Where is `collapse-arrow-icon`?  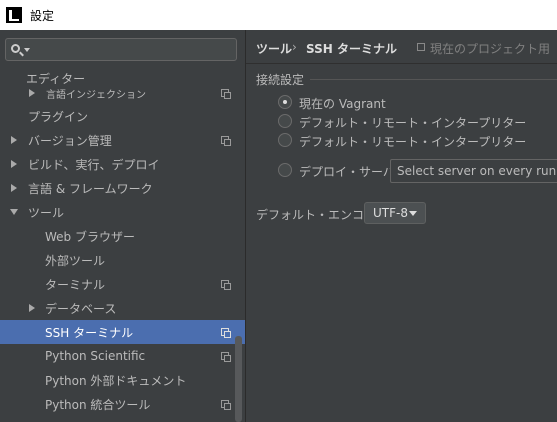
collapse-arrow-icon is located at coordinates (14, 212).